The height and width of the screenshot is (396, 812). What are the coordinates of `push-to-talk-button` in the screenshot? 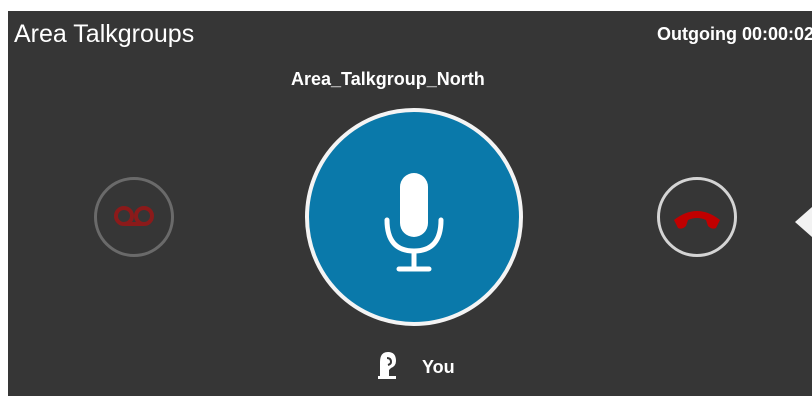 It's located at (414, 217).